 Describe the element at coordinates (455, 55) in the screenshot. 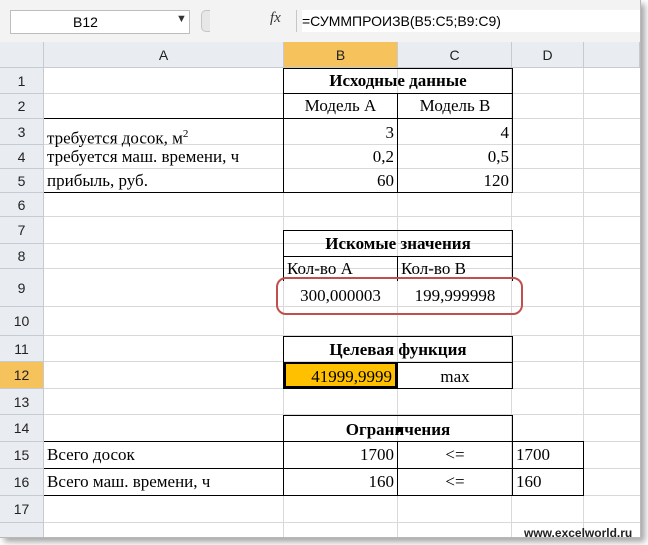

I see `column-header-c: C` at that location.